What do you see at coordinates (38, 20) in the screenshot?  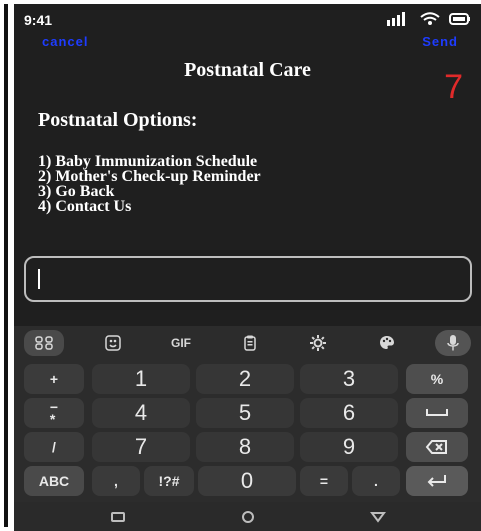 I see `status-time: 9:41` at bounding box center [38, 20].